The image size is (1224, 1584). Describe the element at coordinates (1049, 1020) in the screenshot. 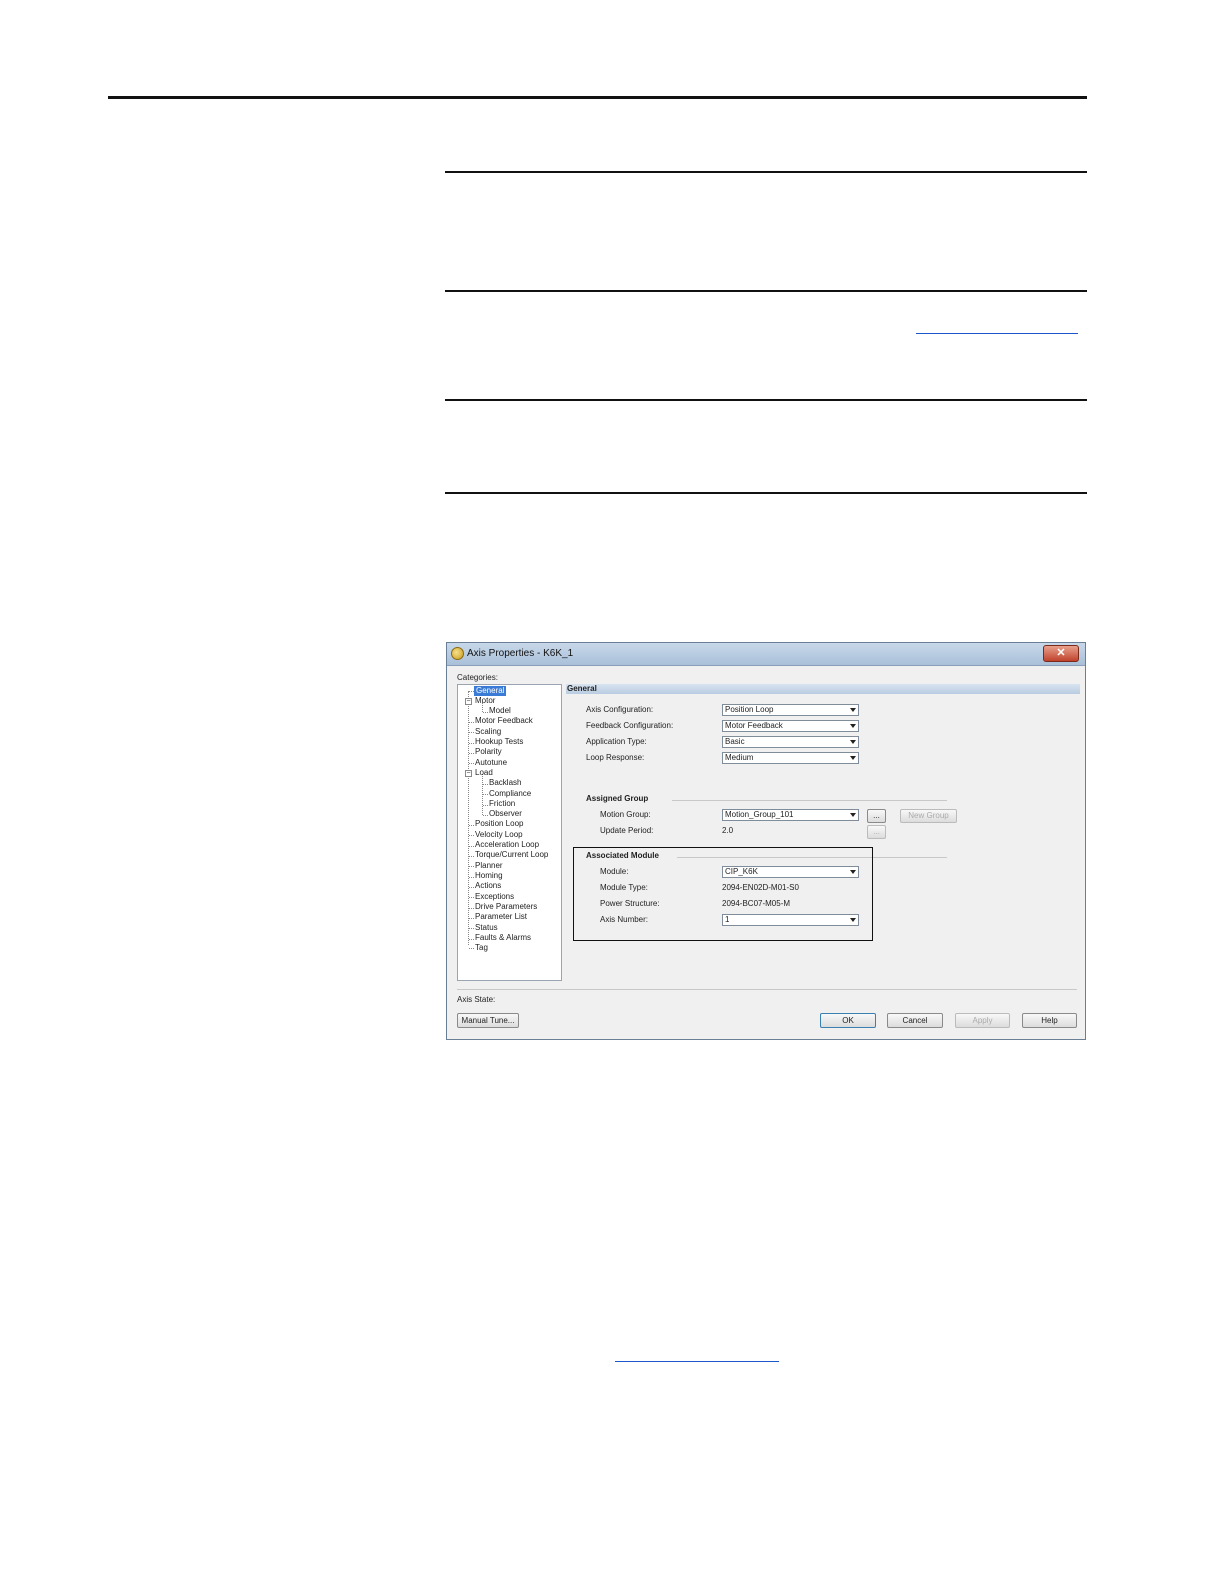

I see `help-button: Help` at that location.